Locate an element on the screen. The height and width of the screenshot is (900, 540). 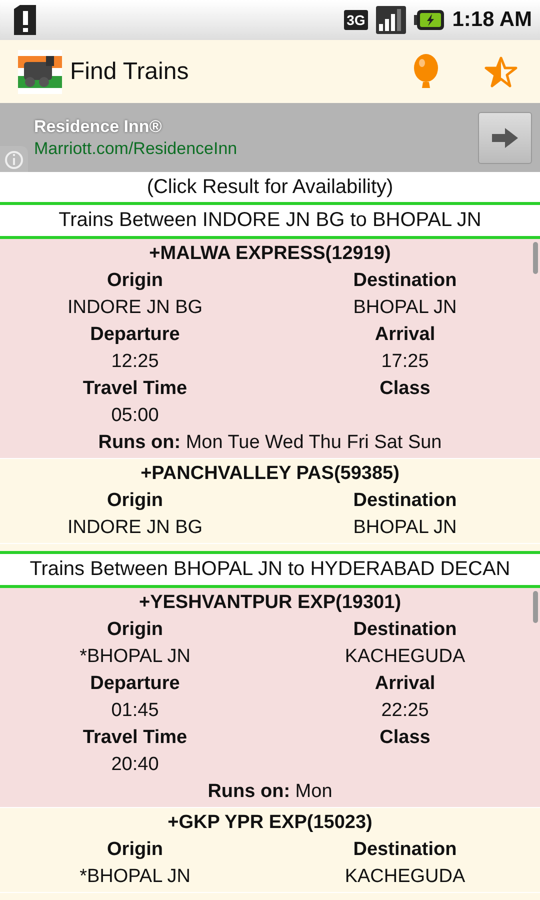
signal-icon is located at coordinates (391, 20).